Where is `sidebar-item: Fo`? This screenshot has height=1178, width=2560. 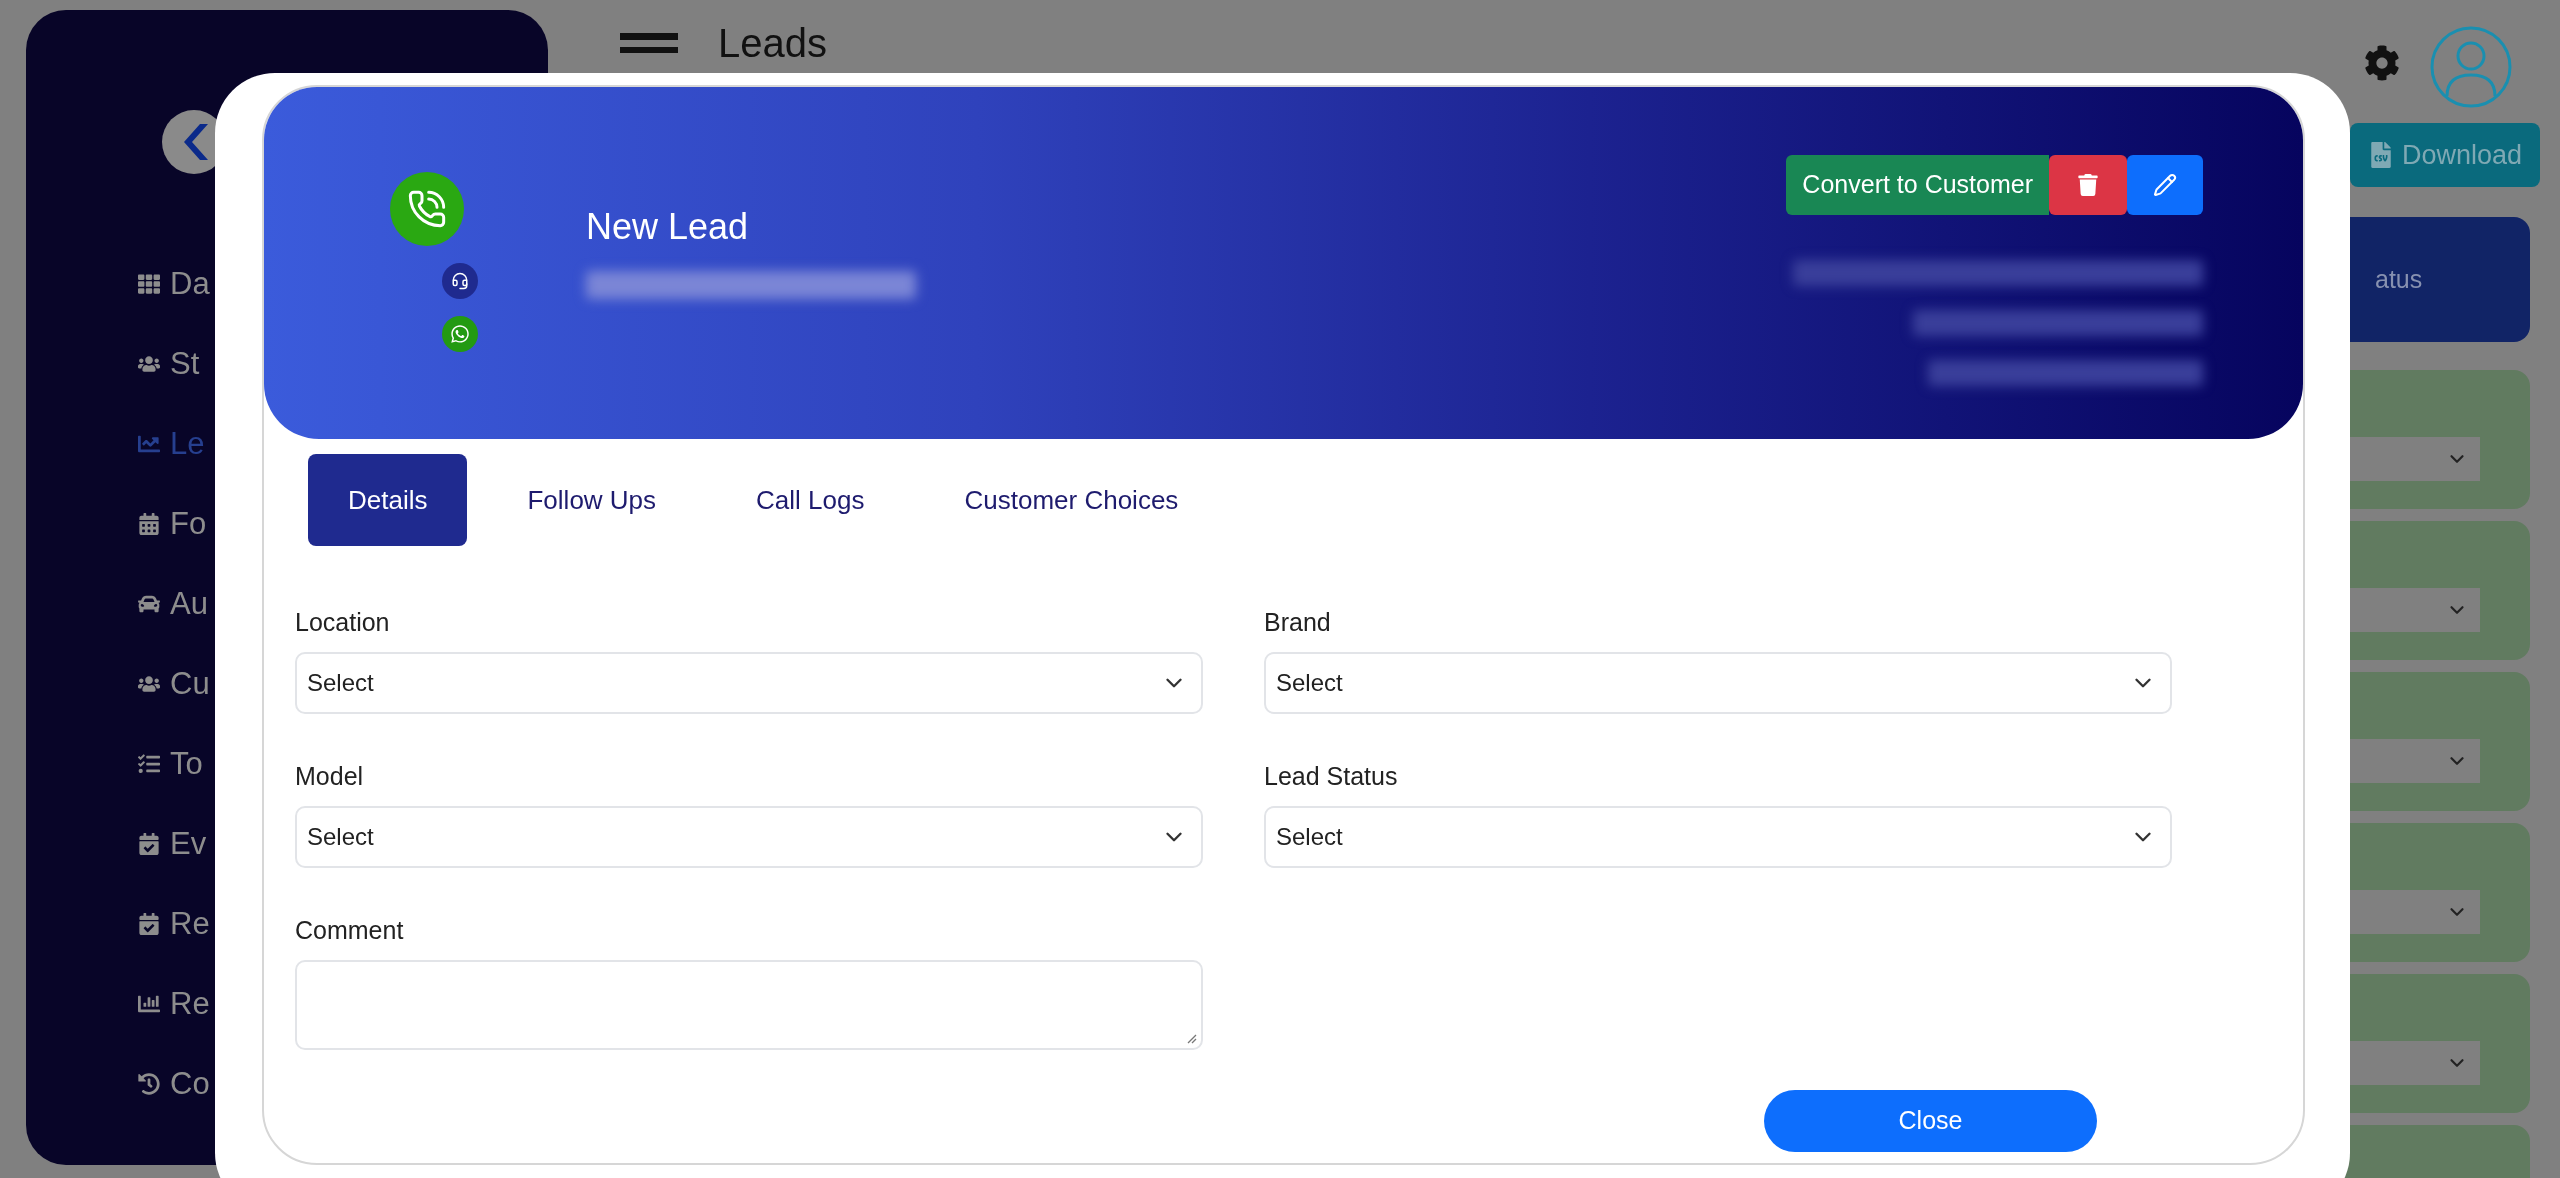 sidebar-item: Fo is located at coordinates (172, 524).